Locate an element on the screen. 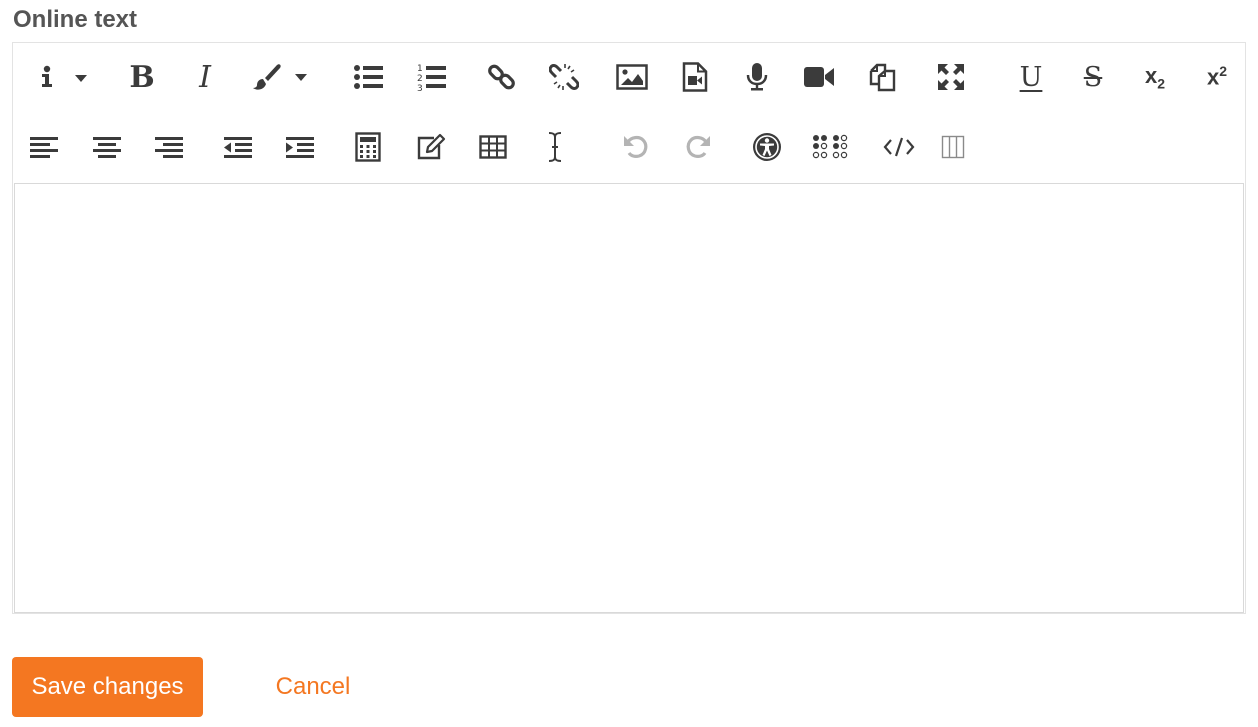  underline-icon: U is located at coordinates (1031, 77).